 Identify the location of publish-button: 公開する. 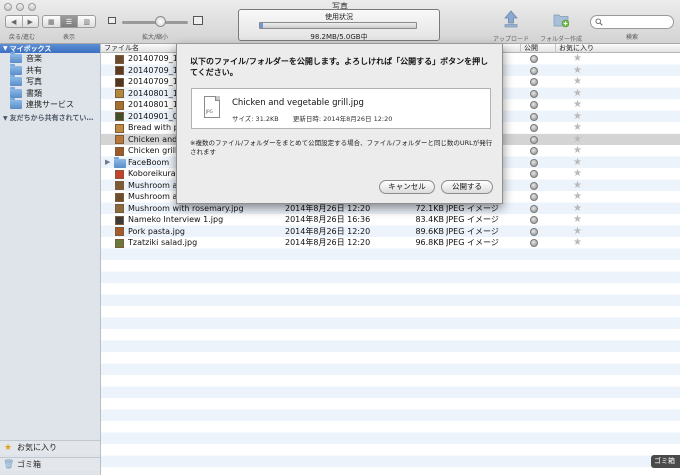
(467, 187).